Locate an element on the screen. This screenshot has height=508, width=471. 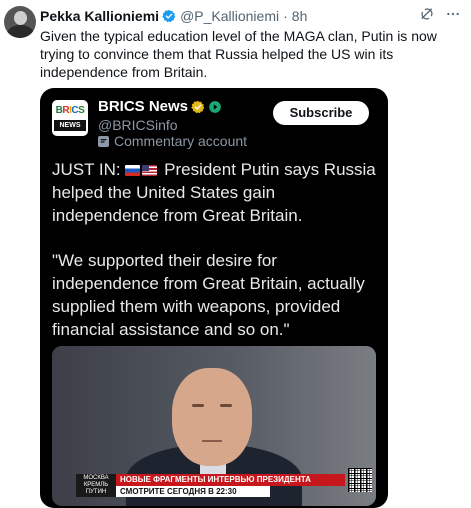
commentary-label: Commentary account is located at coordinates (172, 141).